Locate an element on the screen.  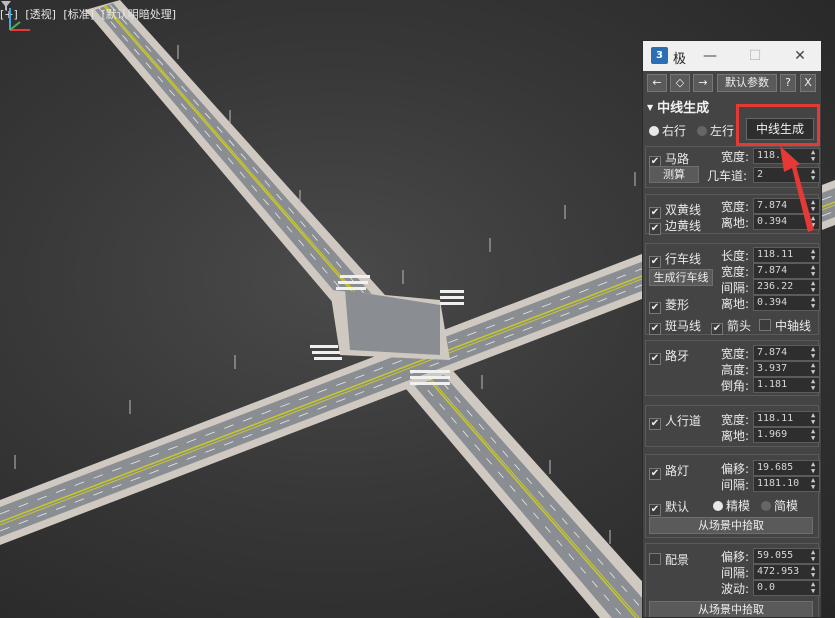
curb-chamfer-field: 1.181 ▲ ▼ is located at coordinates (786, 385).